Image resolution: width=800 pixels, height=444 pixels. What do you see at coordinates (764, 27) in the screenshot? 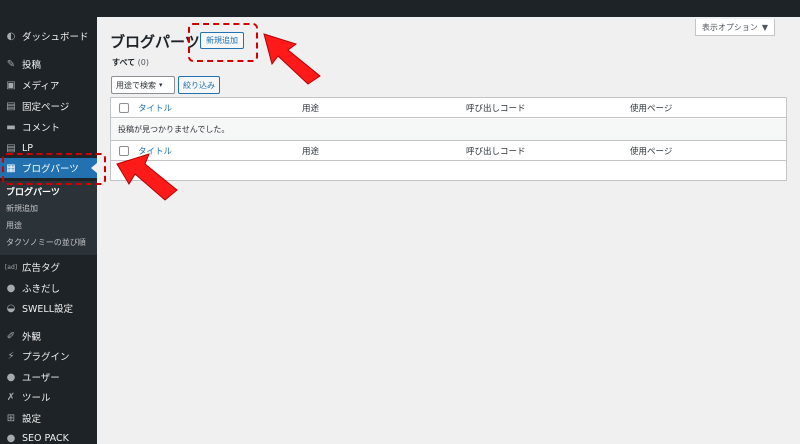
I see `chevron-down-icon: ▼` at bounding box center [764, 27].